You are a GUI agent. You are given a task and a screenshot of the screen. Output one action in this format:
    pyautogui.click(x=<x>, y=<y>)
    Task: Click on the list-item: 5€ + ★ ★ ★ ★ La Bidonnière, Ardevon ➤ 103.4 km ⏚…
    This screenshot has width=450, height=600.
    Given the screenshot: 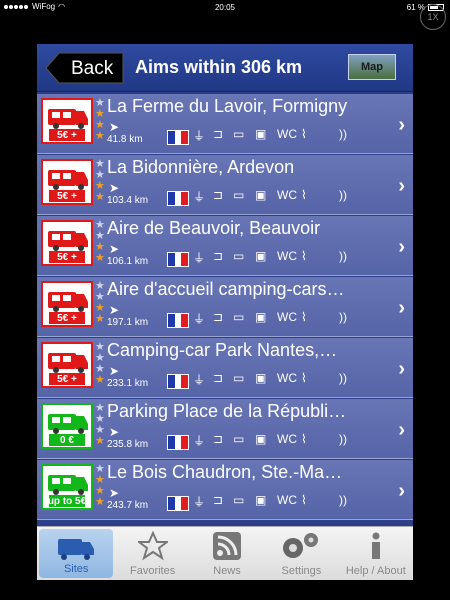 What is the action you would take?
    pyautogui.click(x=225, y=185)
    